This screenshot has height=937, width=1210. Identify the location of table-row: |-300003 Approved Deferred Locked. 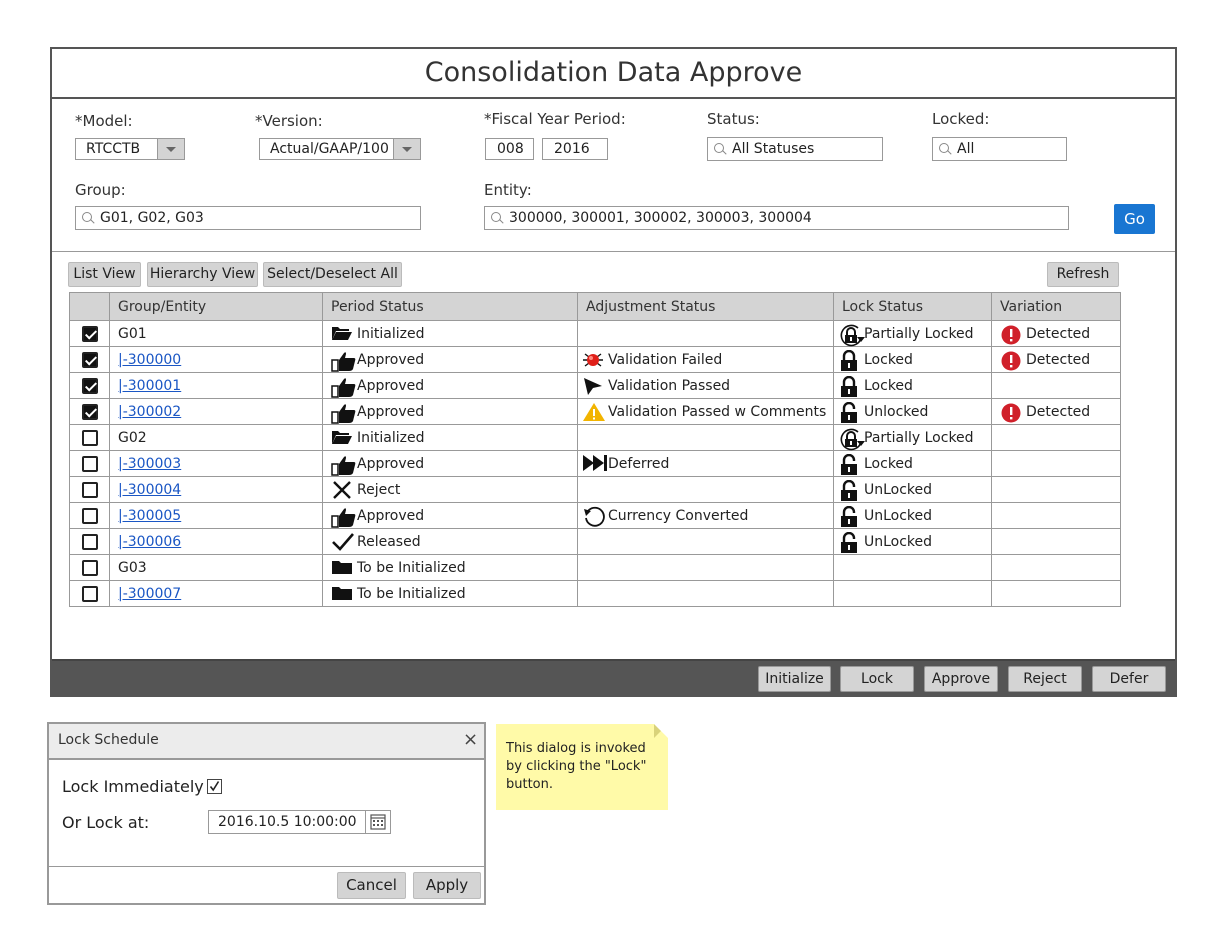
(595, 463).